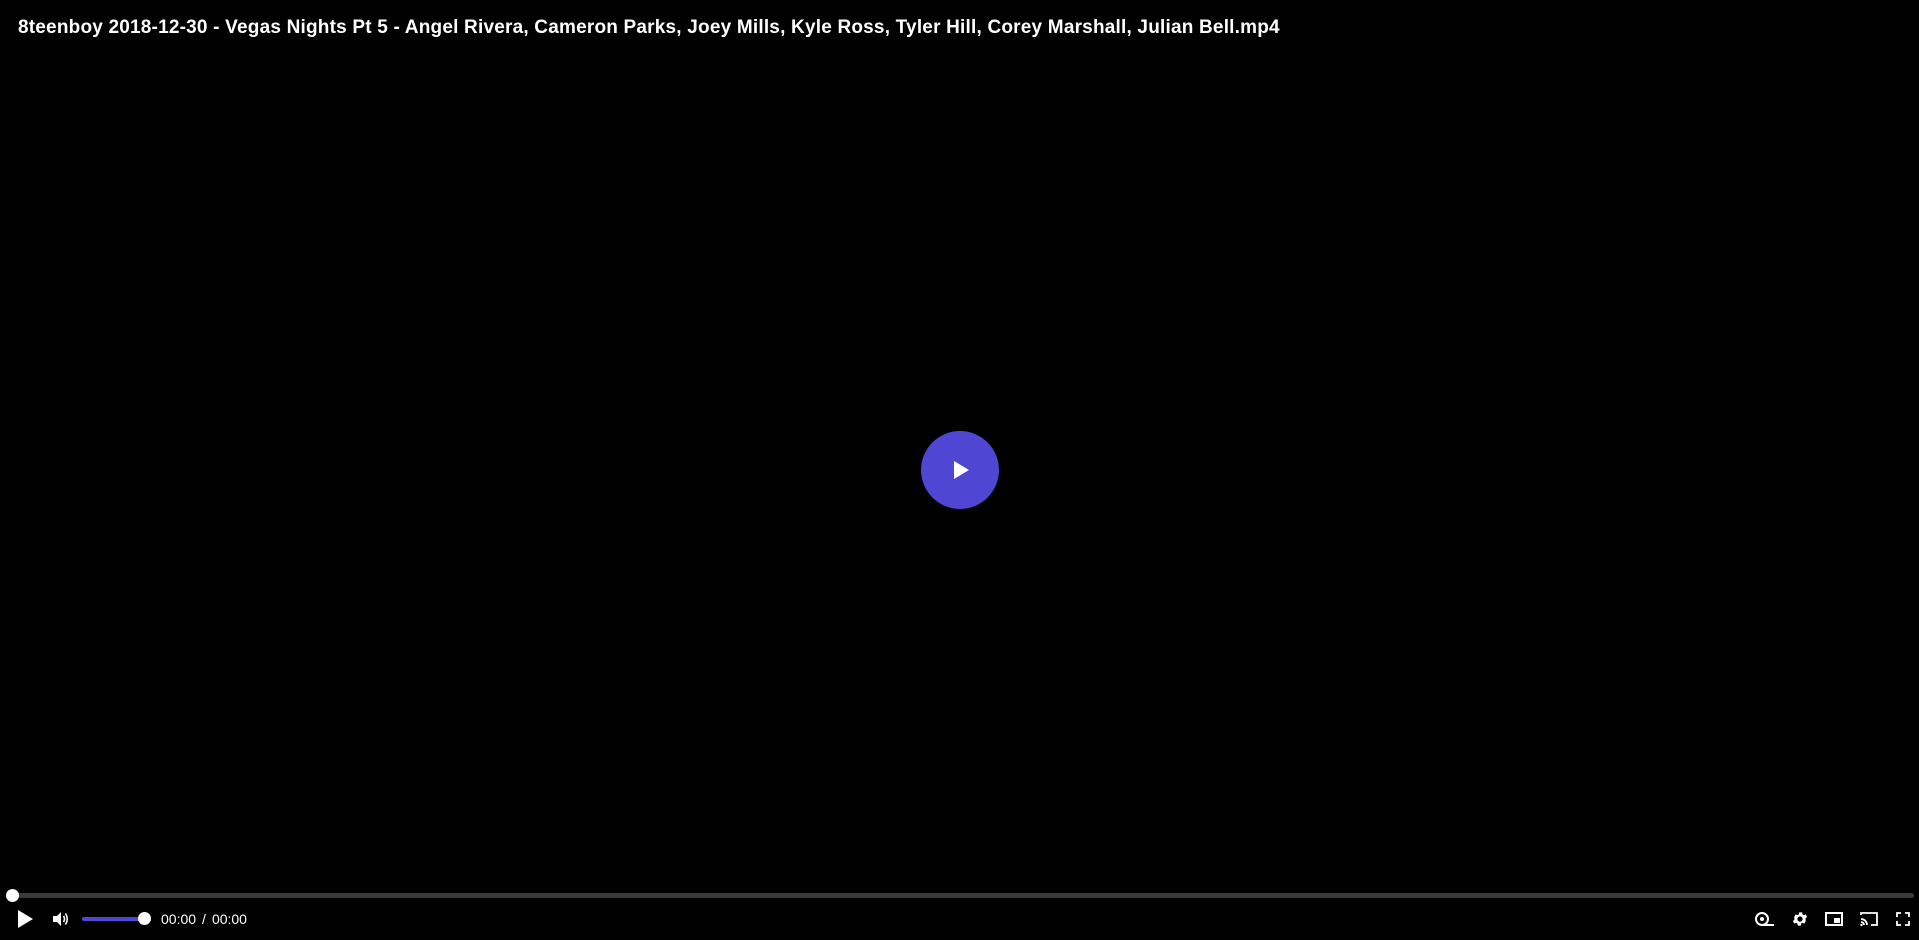 The image size is (1919, 940). Describe the element at coordinates (229, 919) in the screenshot. I see `duration: 00:00` at that location.